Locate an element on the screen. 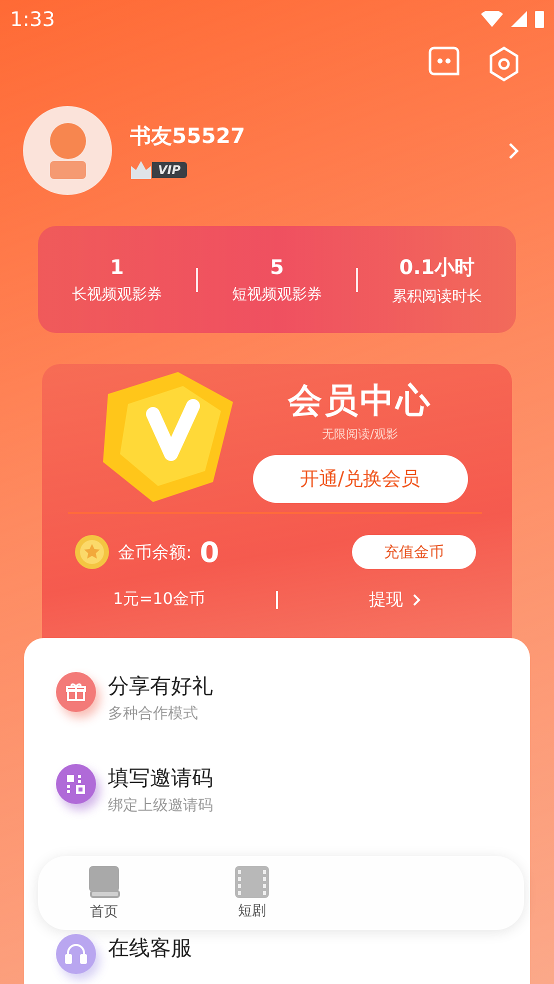 The image size is (554, 984). menu-item-title: 在线客服 is located at coordinates (150, 948).